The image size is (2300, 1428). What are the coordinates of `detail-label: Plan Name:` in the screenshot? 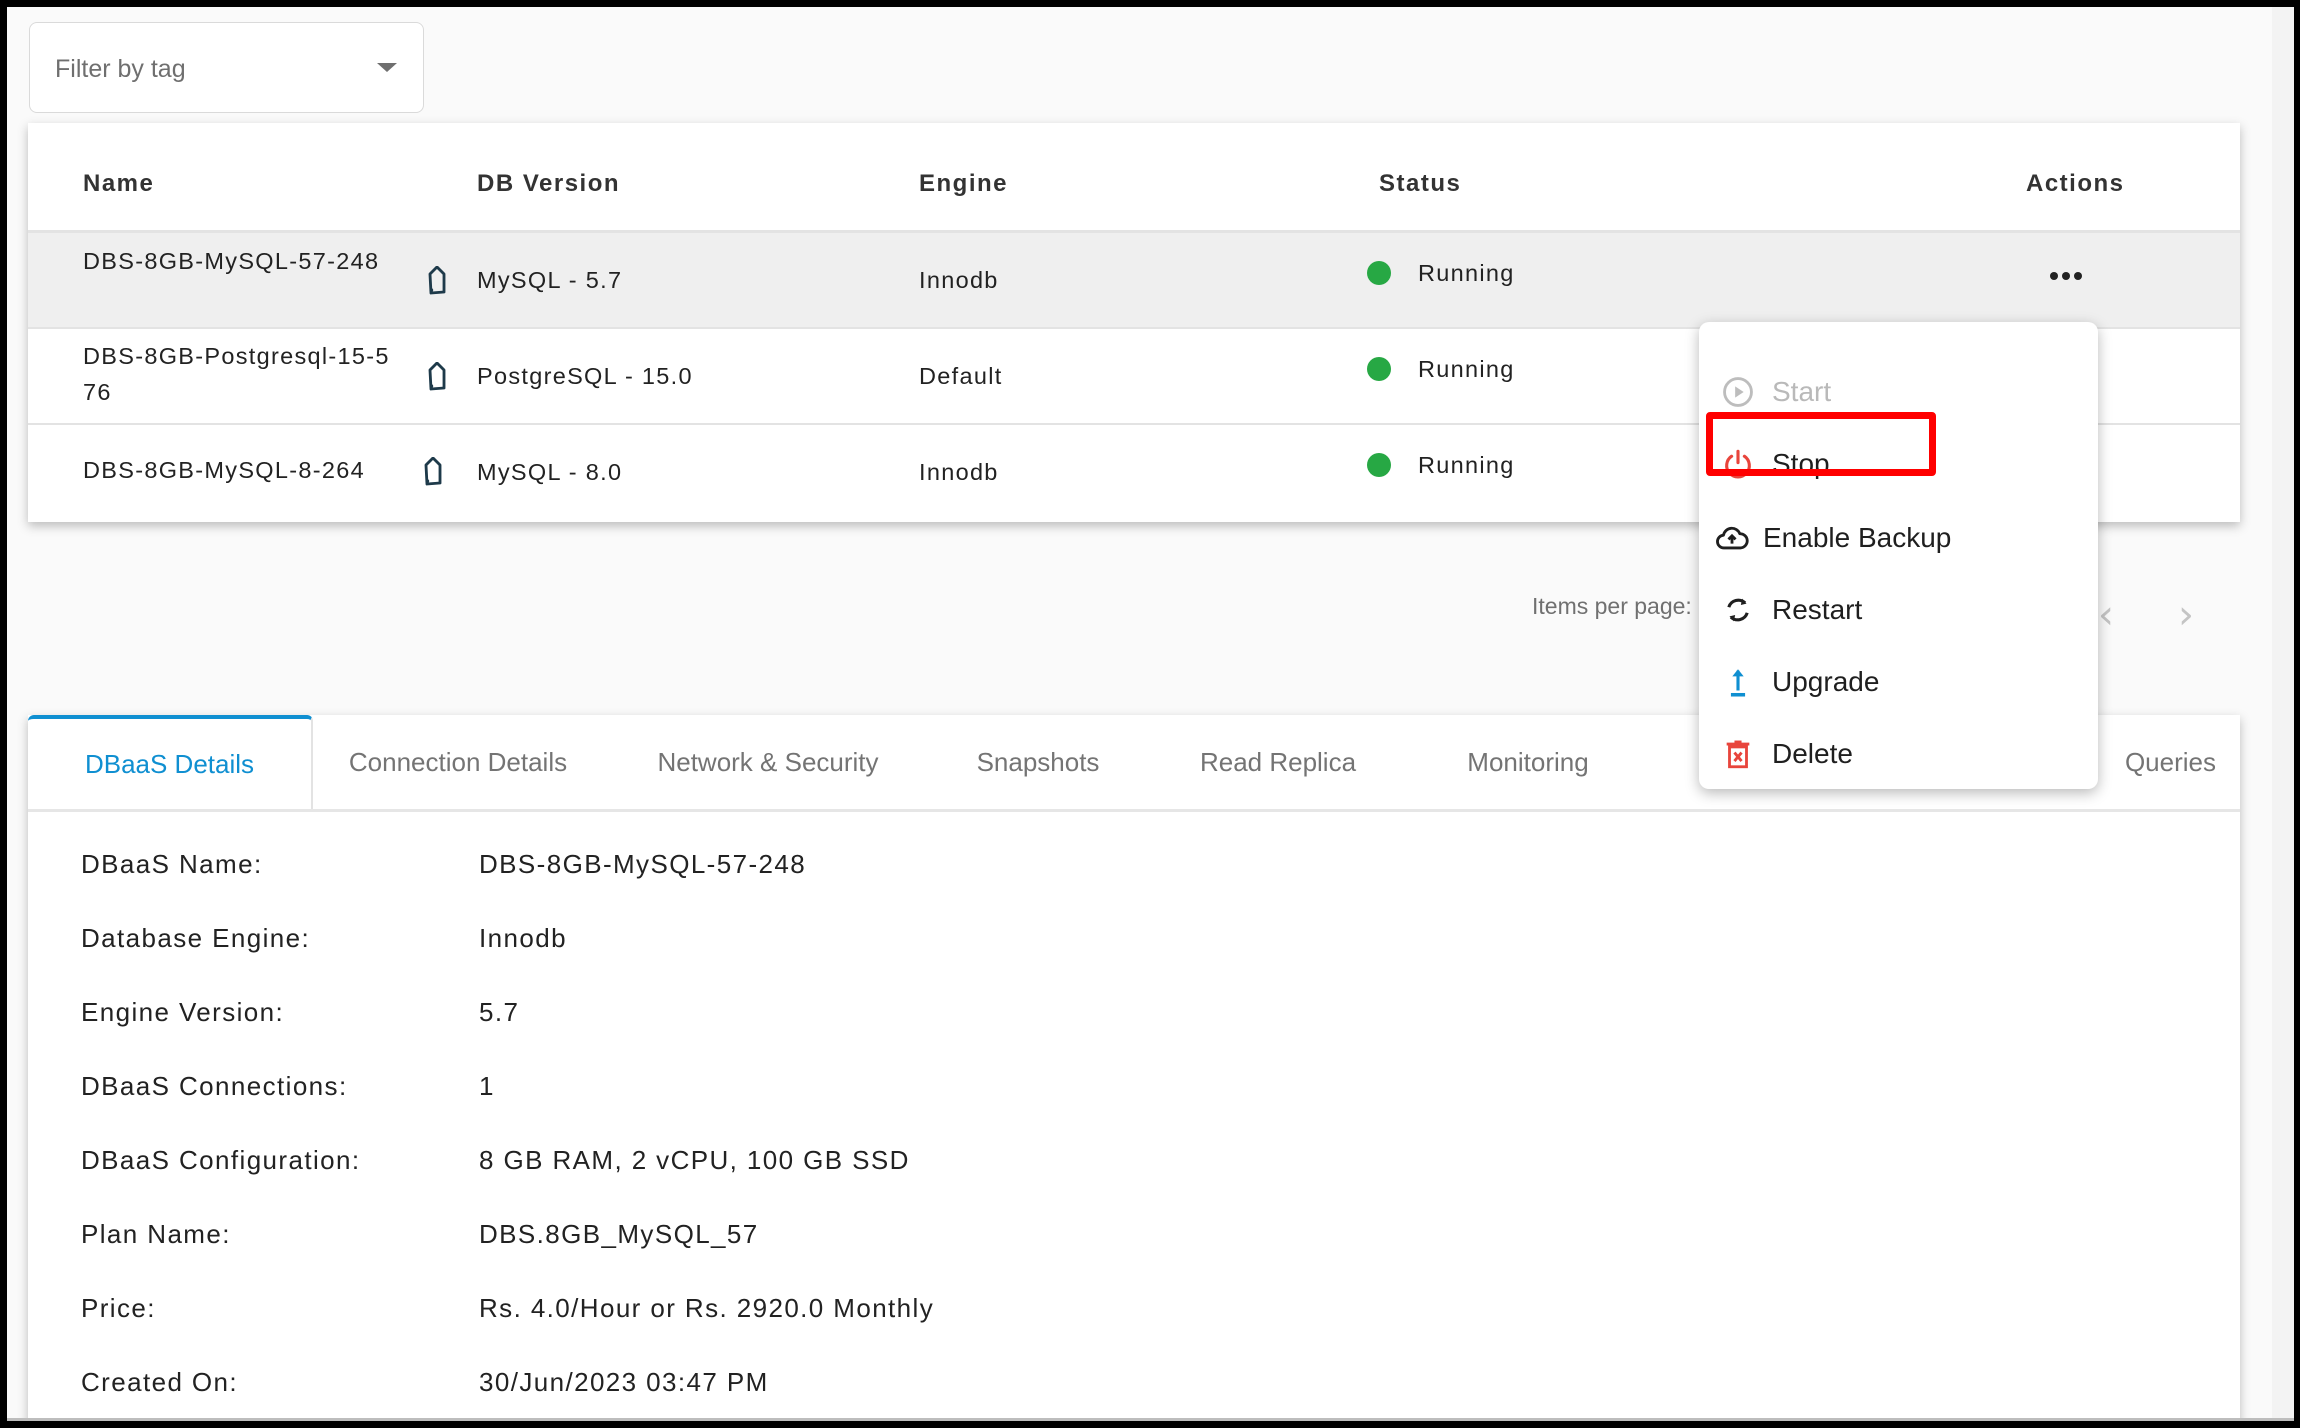 It's located at (156, 1234).